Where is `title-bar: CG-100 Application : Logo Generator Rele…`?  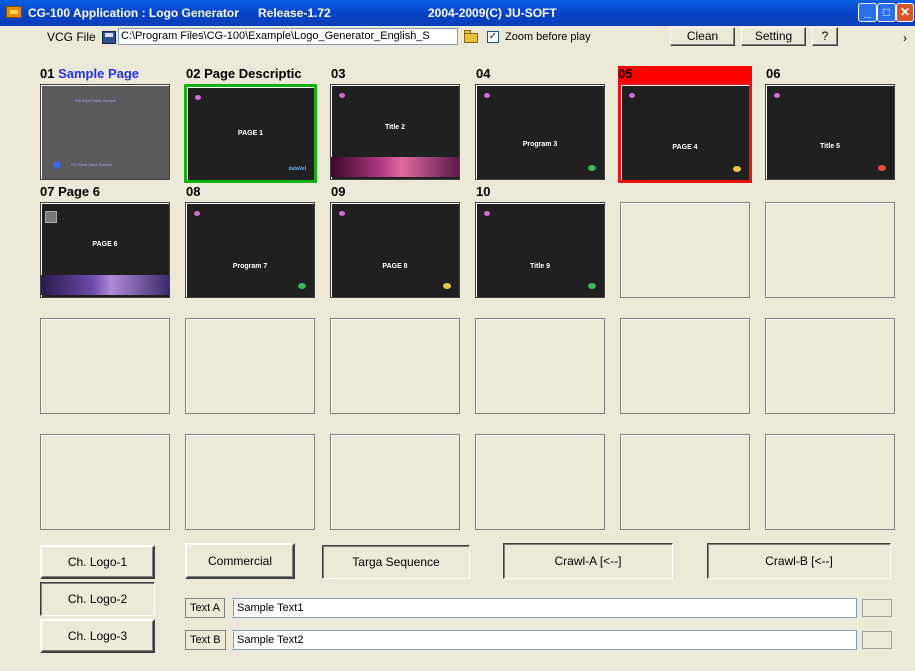 title-bar: CG-100 Application : Logo Generator Rele… is located at coordinates (457, 13).